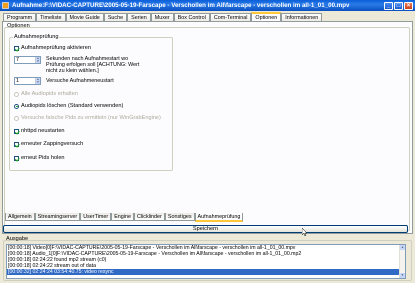  Describe the element at coordinates (305, 232) in the screenshot. I see `mouse-cursor-icon` at that location.